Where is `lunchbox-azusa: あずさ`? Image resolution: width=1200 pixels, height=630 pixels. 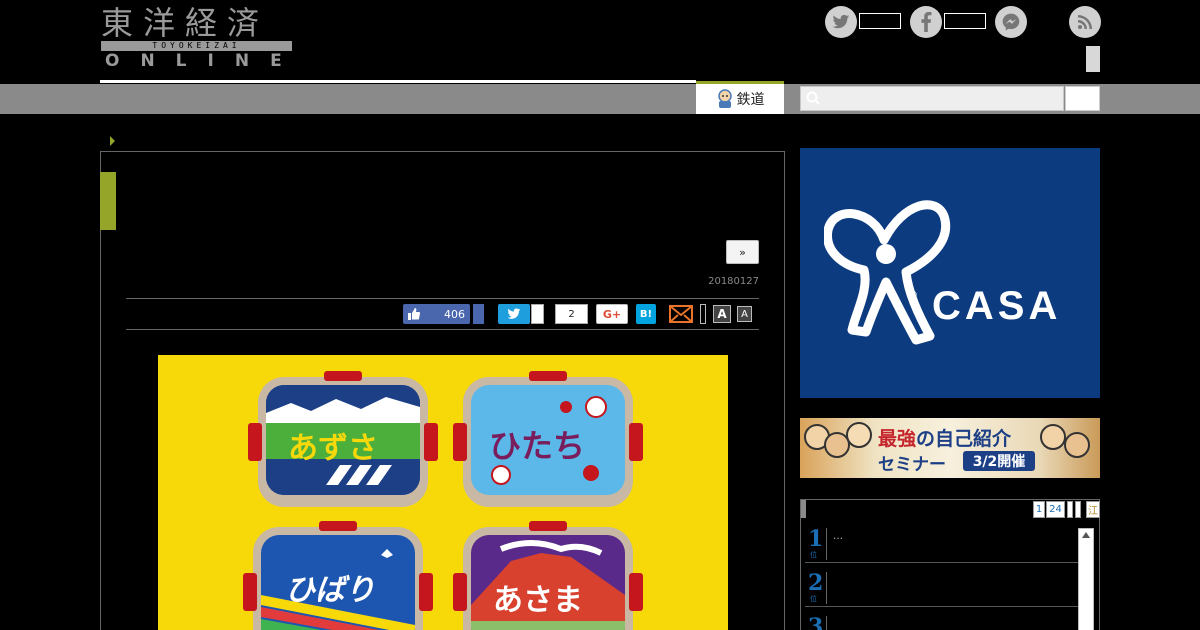
lunchbox-azusa: あずさ is located at coordinates (343, 439).